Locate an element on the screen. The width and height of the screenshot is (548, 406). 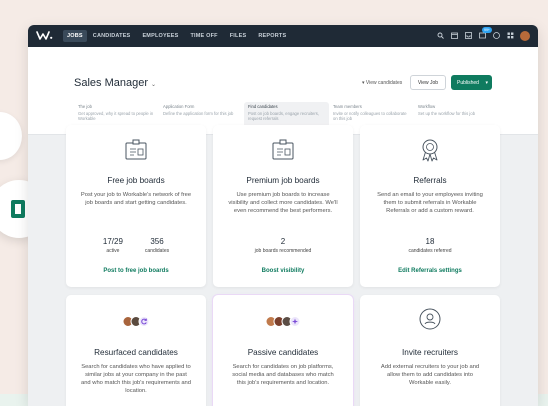
card-stats: 2 job boards recommended is located at coordinates (283, 245).